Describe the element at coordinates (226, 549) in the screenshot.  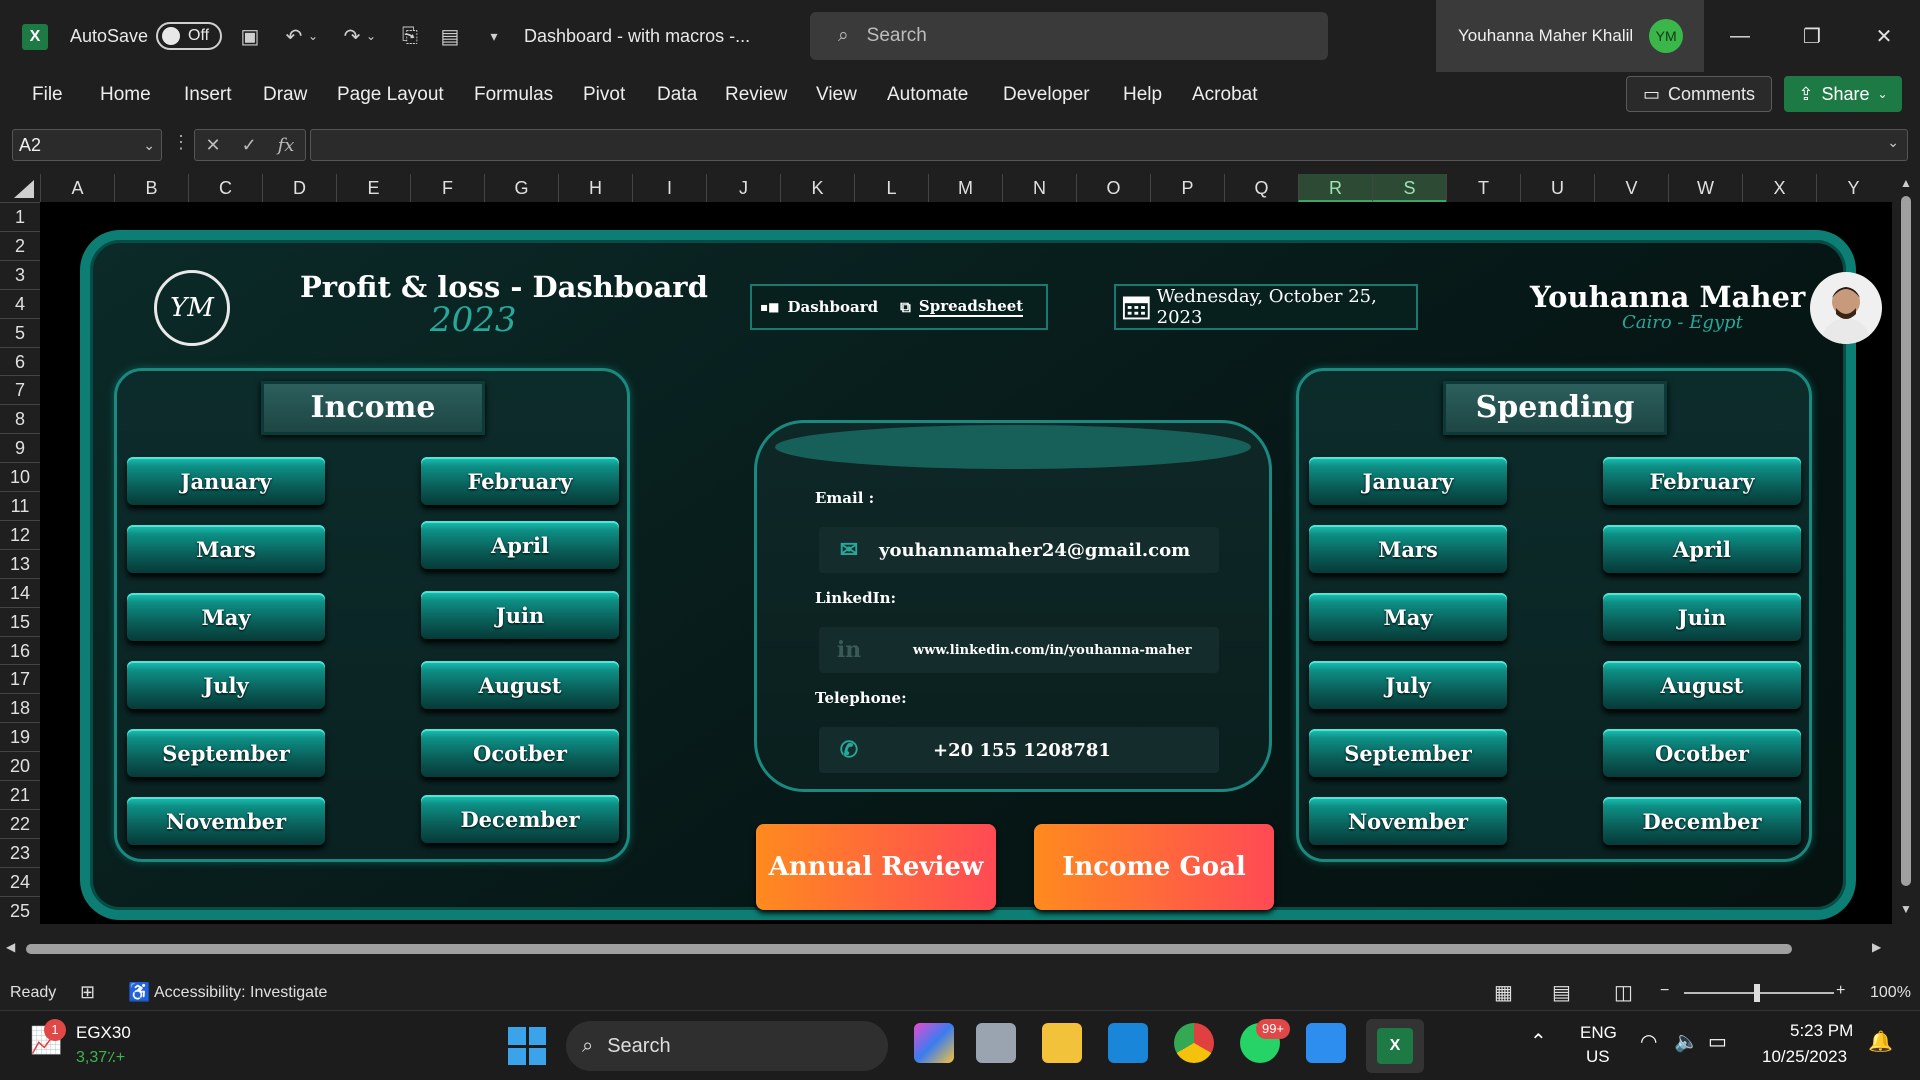
I see `income-march-button: Mars` at that location.